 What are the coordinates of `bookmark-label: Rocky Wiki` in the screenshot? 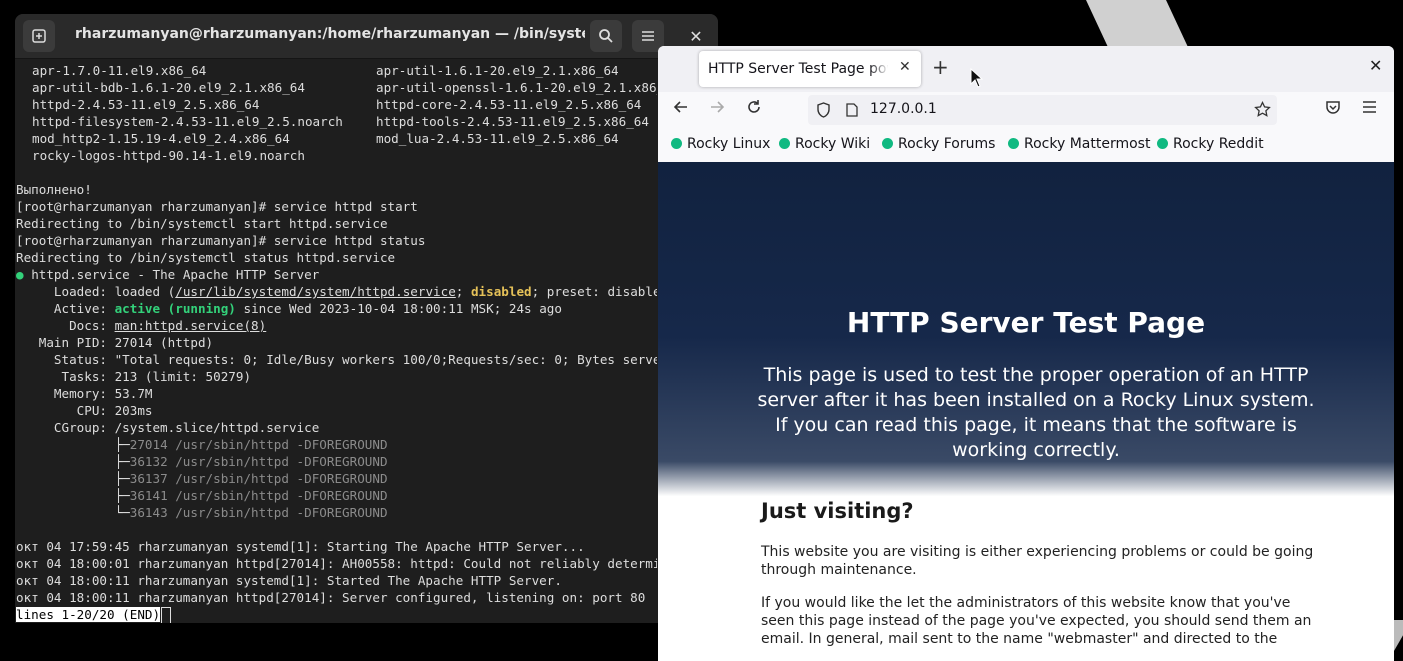 It's located at (833, 144).